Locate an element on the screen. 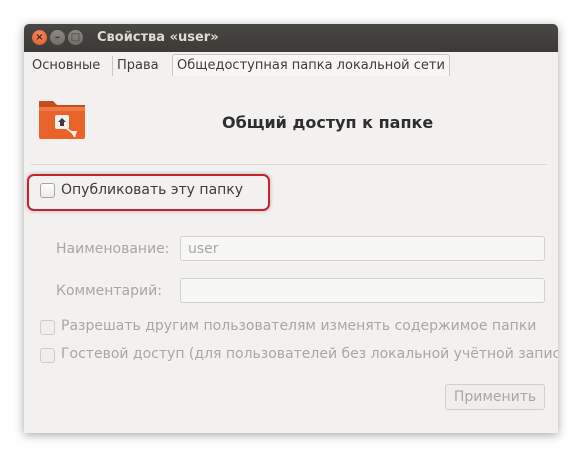  title-bar: × – □ Свойства «user» is located at coordinates (291, 38).